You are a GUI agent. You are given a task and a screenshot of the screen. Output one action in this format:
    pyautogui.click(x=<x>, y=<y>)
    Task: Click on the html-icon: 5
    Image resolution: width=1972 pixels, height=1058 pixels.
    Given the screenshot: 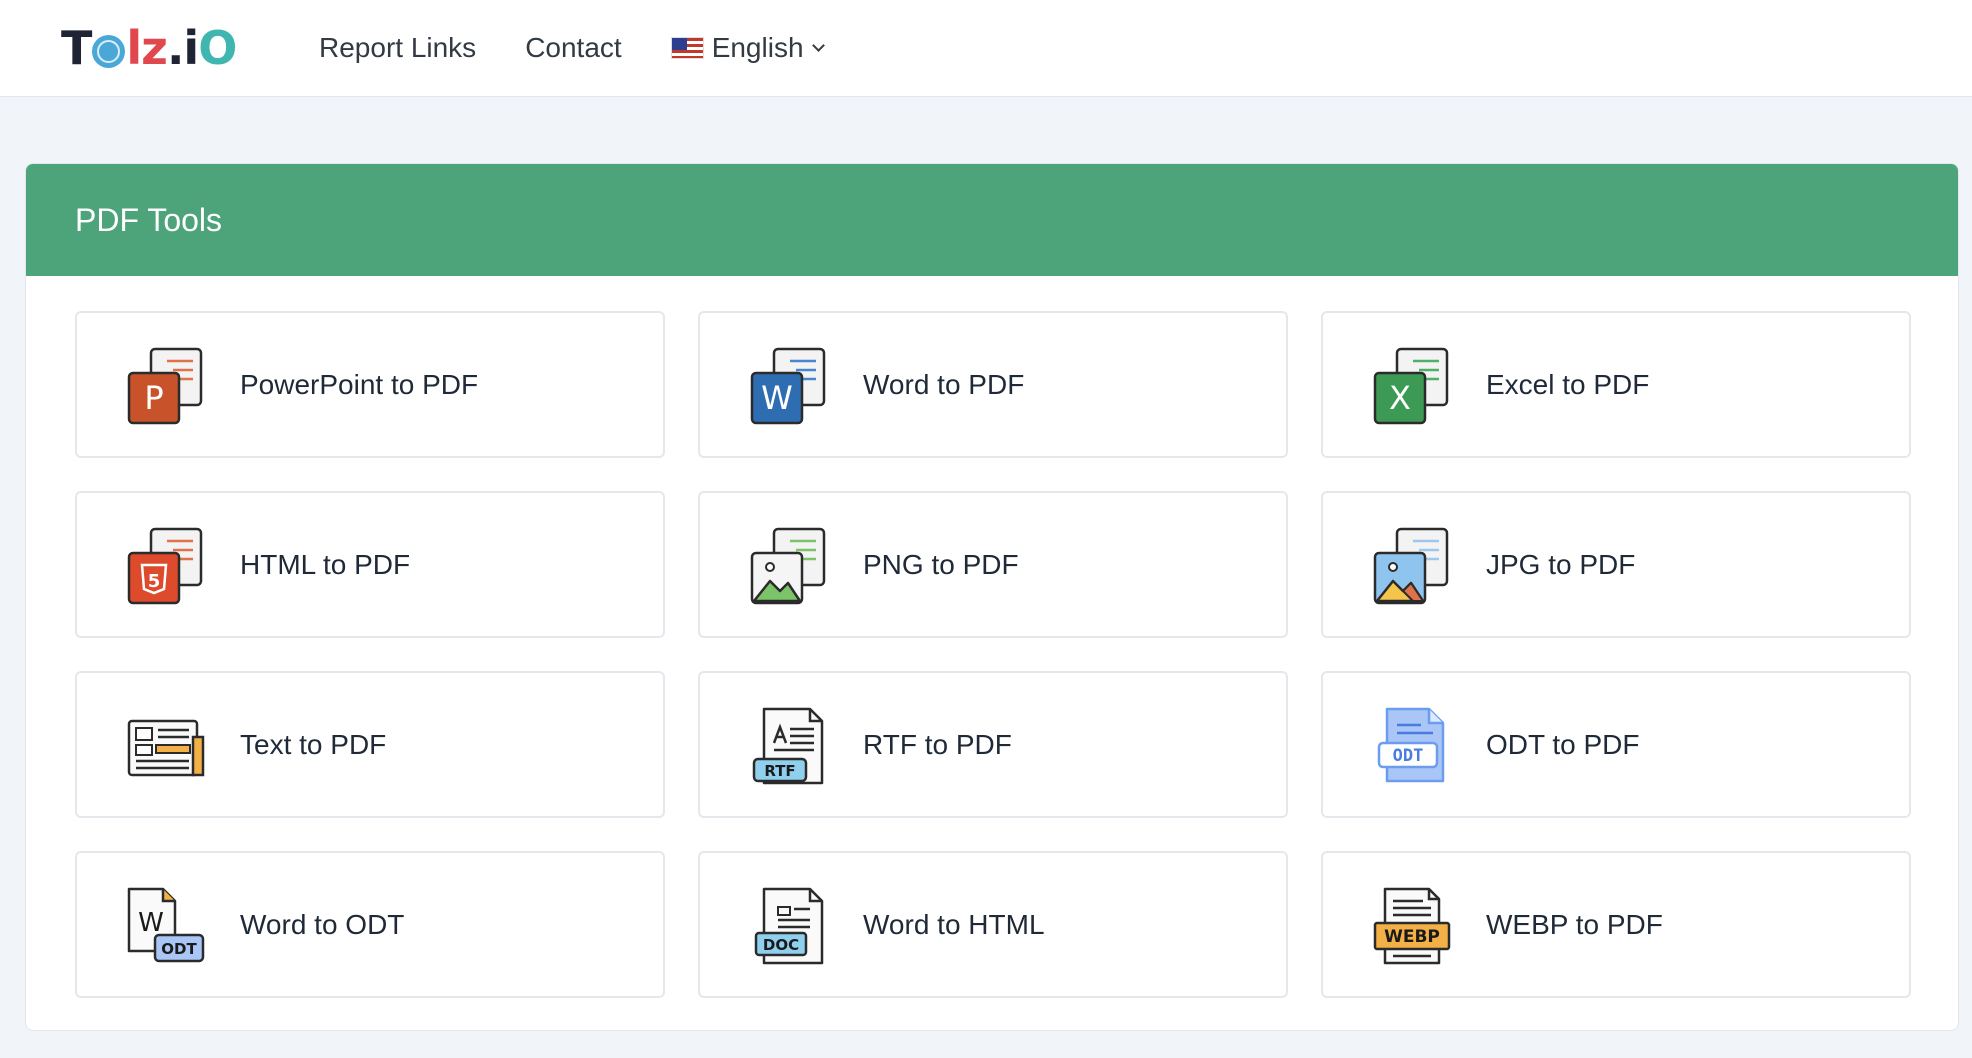 What is the action you would take?
    pyautogui.click(x=165, y=565)
    